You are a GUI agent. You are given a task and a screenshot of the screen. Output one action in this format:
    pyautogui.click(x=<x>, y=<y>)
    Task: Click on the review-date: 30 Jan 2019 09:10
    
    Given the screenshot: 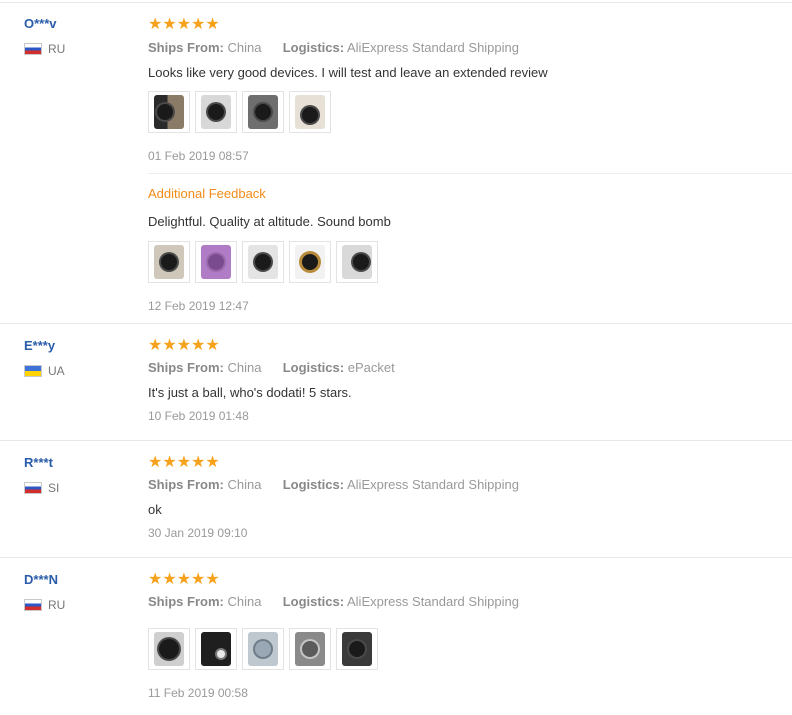 What is the action you would take?
    pyautogui.click(x=198, y=533)
    